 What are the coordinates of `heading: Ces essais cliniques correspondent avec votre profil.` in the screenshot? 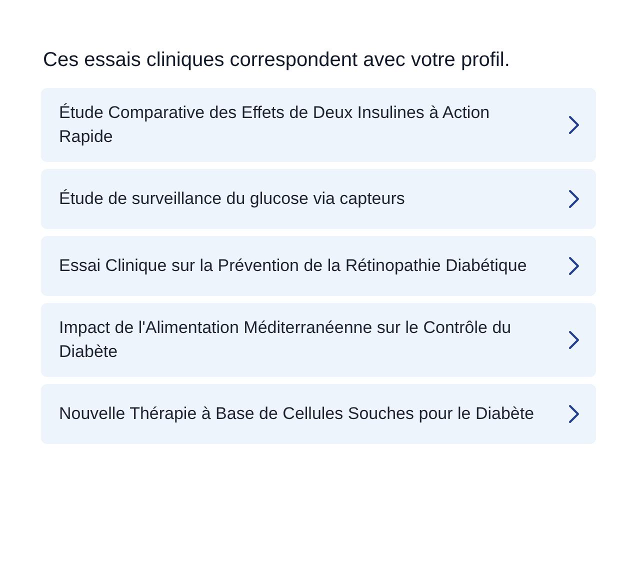 It's located at (277, 60).